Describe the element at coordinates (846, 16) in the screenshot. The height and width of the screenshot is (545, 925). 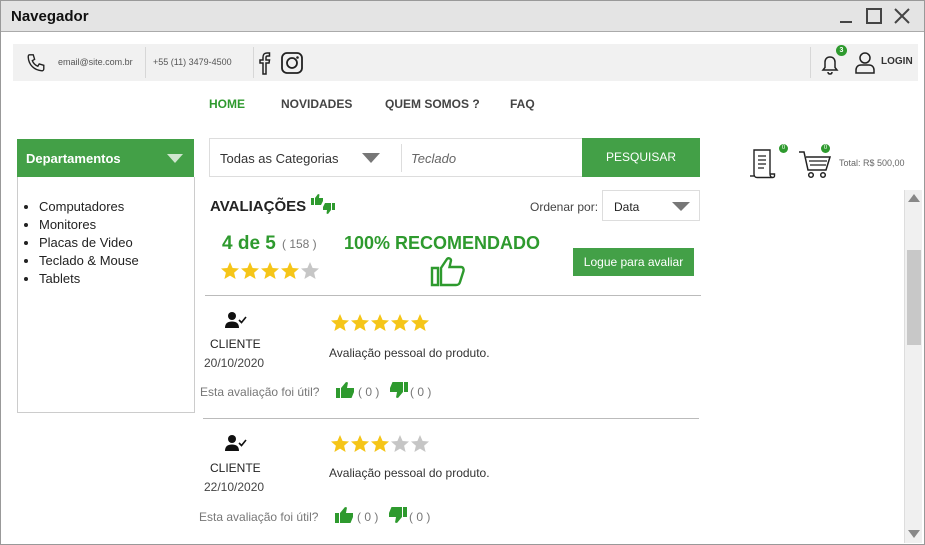
I see `minimize-icon` at that location.